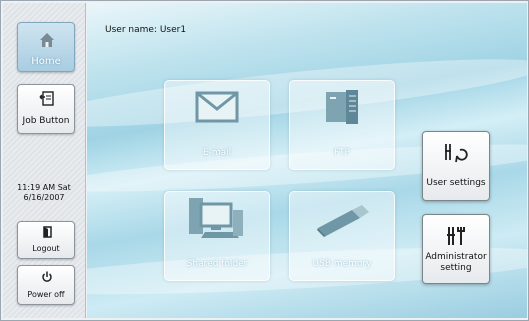 This screenshot has width=529, height=321. Describe the element at coordinates (217, 264) in the screenshot. I see `shared-folder-label: Shared folder` at that location.